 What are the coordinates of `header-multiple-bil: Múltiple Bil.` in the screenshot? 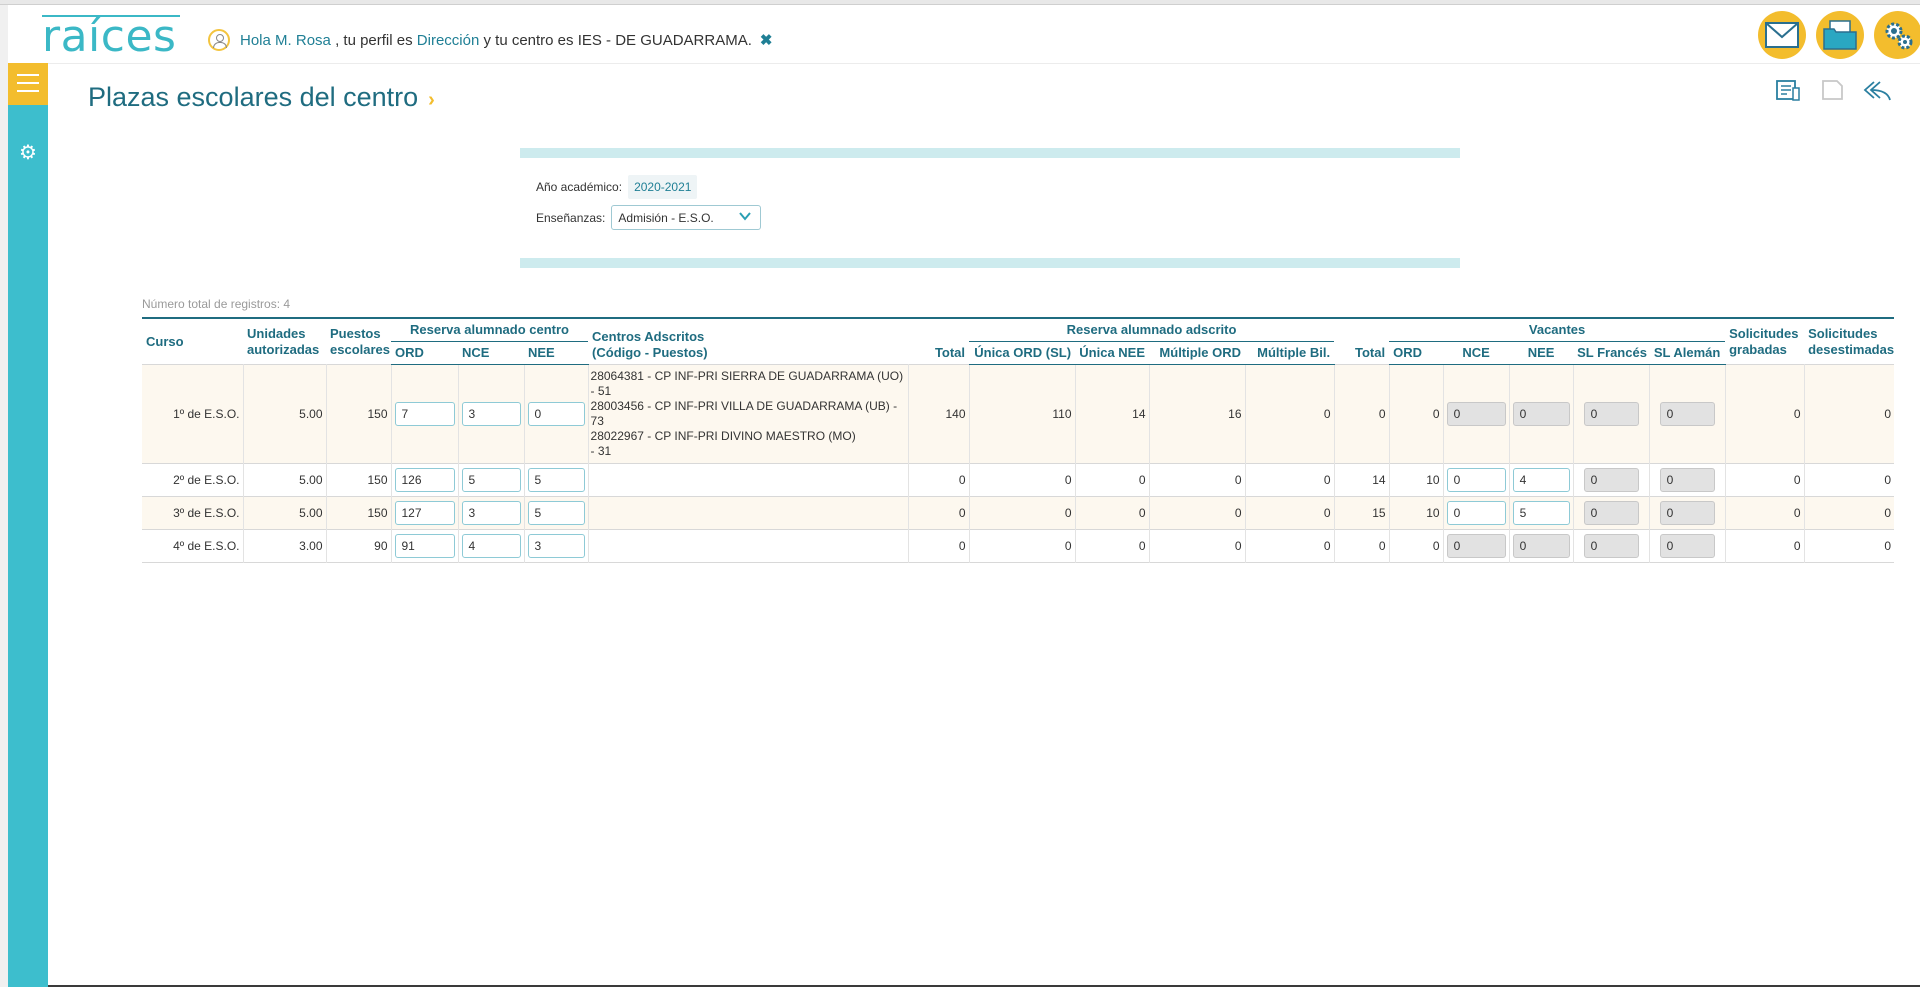 It's located at (1290, 353).